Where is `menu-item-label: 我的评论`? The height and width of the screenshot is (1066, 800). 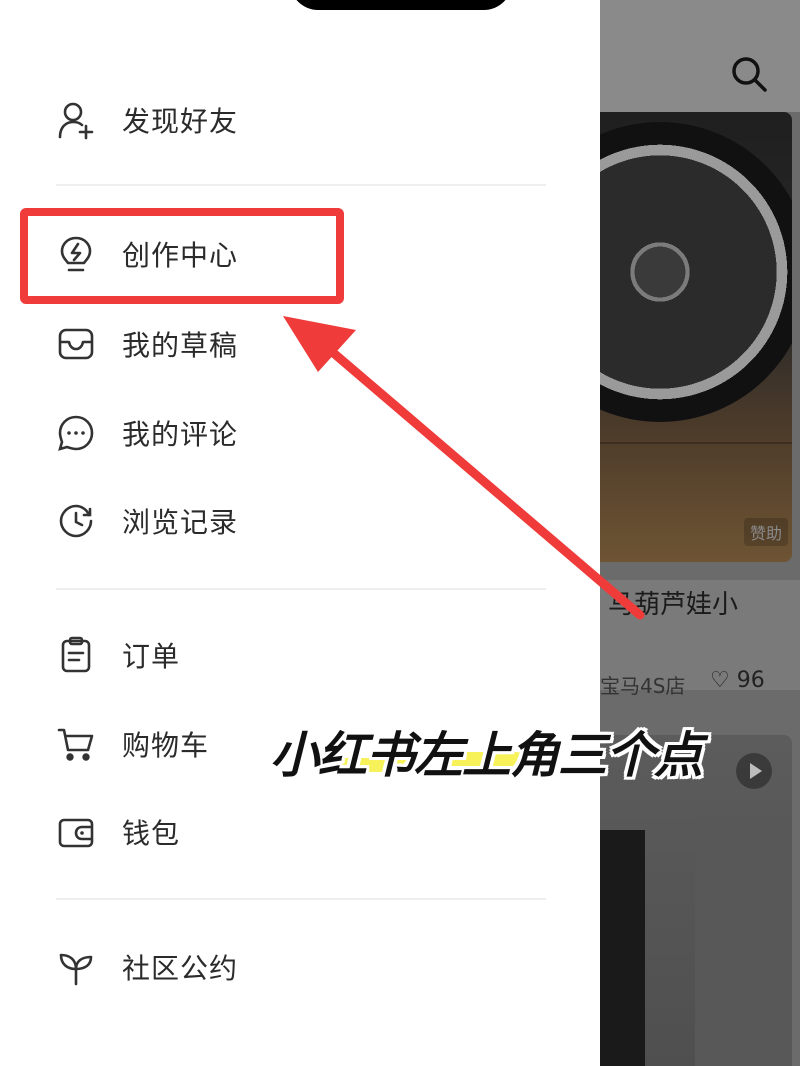
menu-item-label: 我的评论 is located at coordinates (180, 434).